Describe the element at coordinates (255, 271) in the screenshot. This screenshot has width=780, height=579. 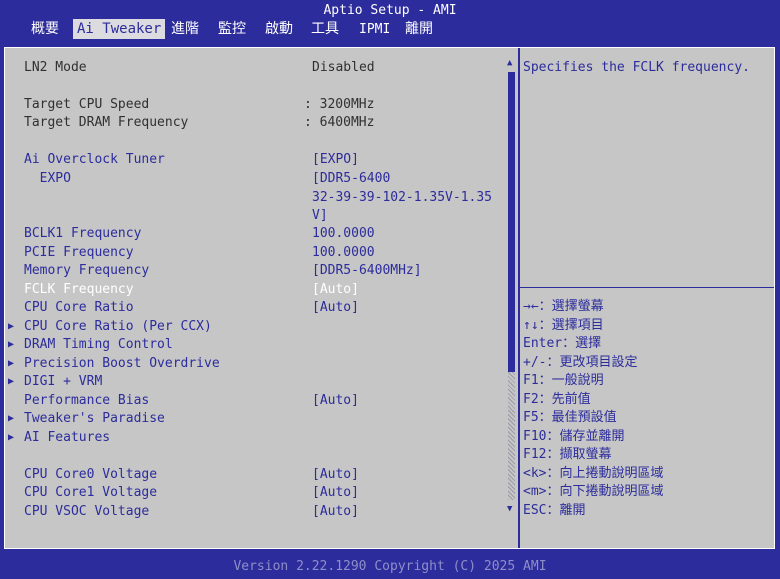
I see `setting-memory-frequency: Memory Frequency [DDR5-6400MHz]` at that location.